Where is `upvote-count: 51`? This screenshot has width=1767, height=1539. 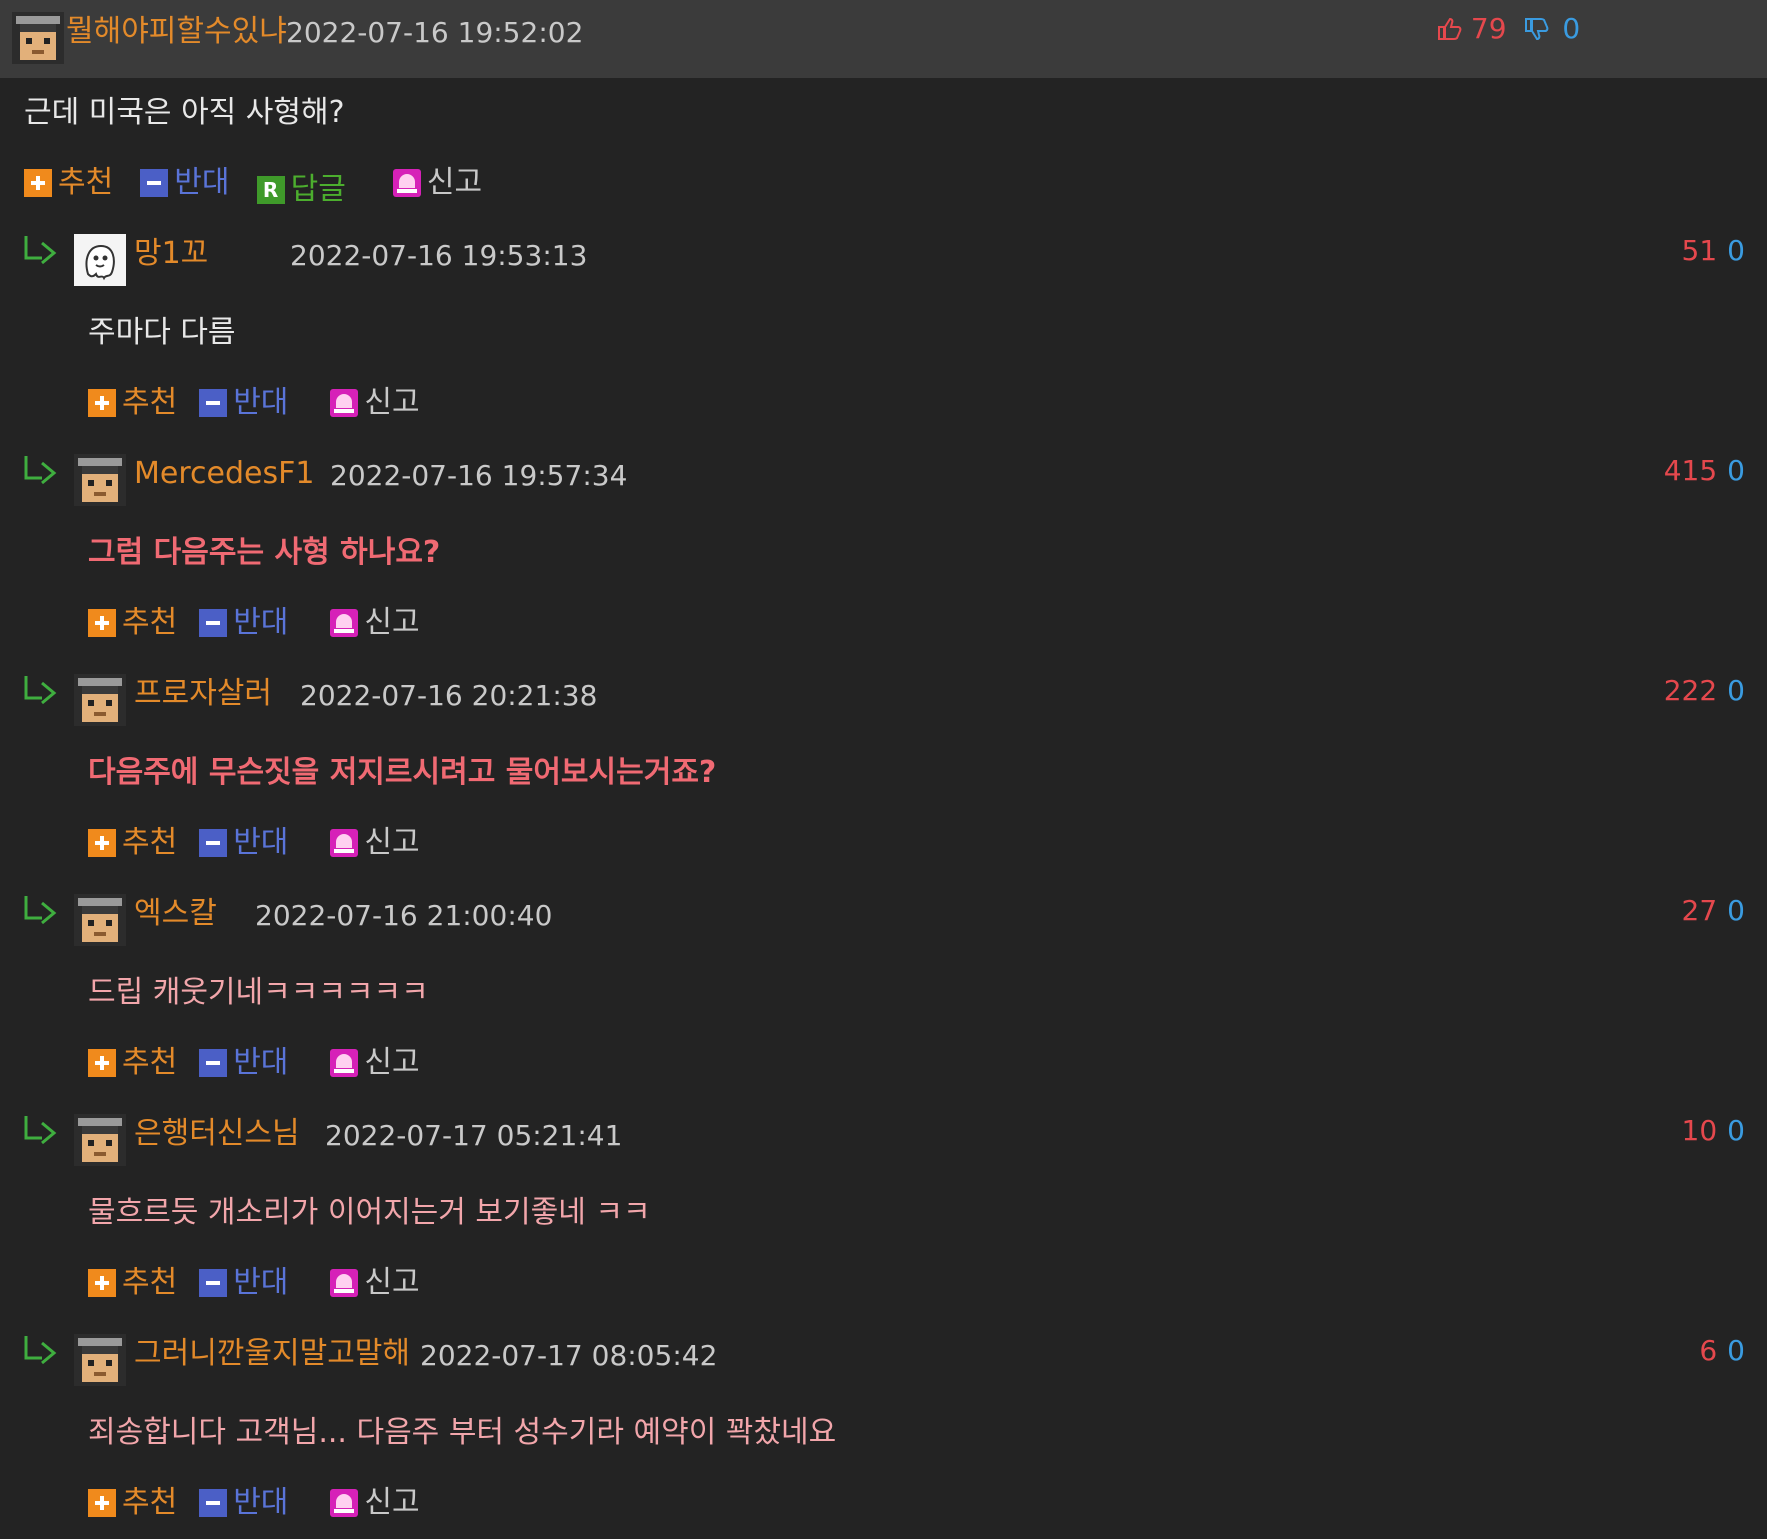
upvote-count: 51 is located at coordinates (1699, 250).